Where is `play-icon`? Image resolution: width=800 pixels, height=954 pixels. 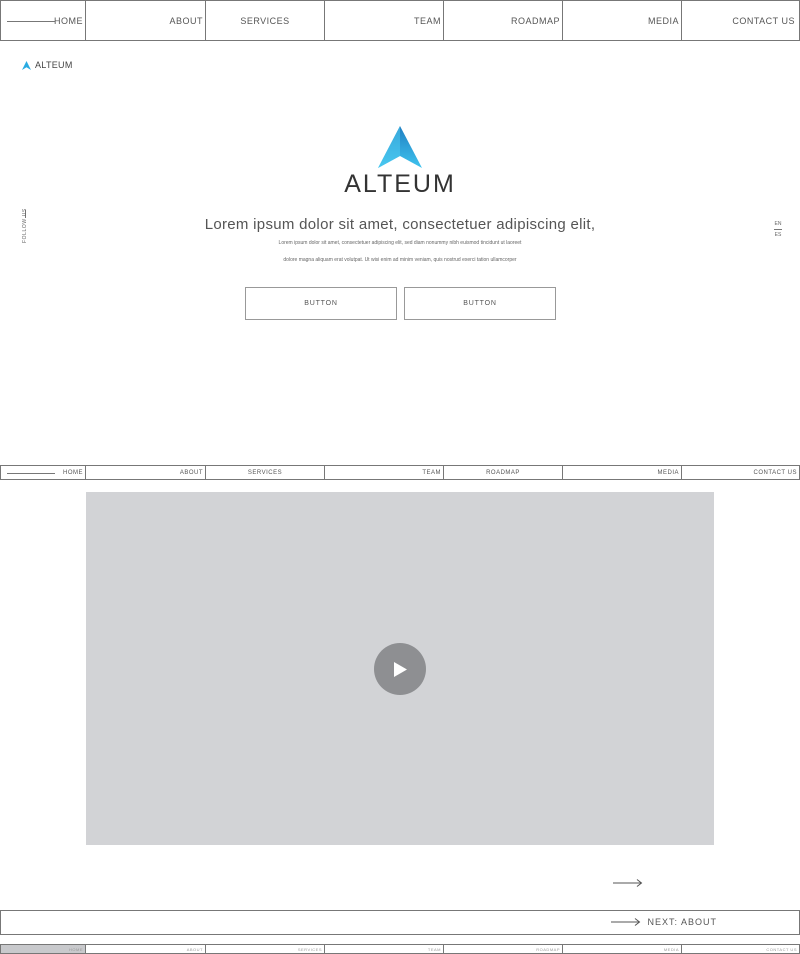
play-icon is located at coordinates (400, 669).